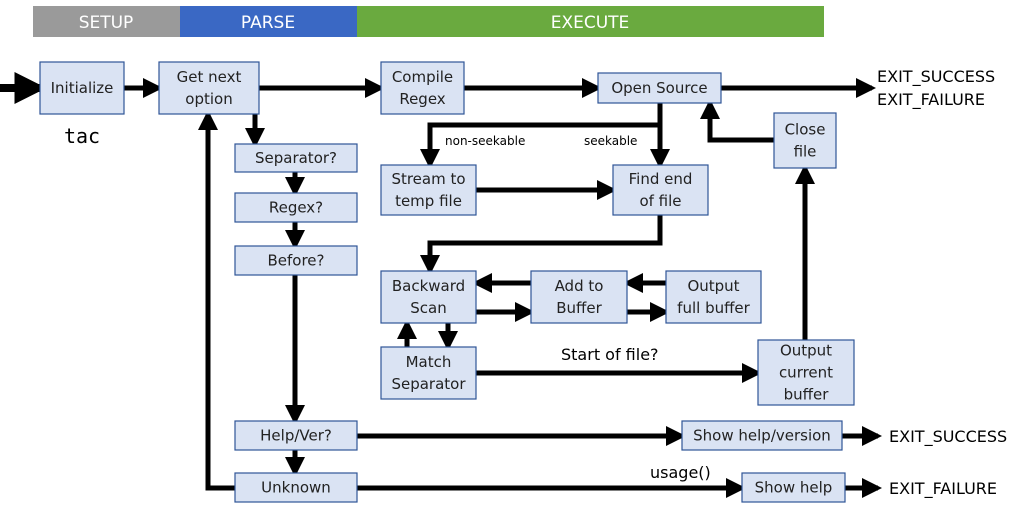  What do you see at coordinates (936, 77) in the screenshot?
I see `exit-success-main: EXIT_SUCCESS` at bounding box center [936, 77].